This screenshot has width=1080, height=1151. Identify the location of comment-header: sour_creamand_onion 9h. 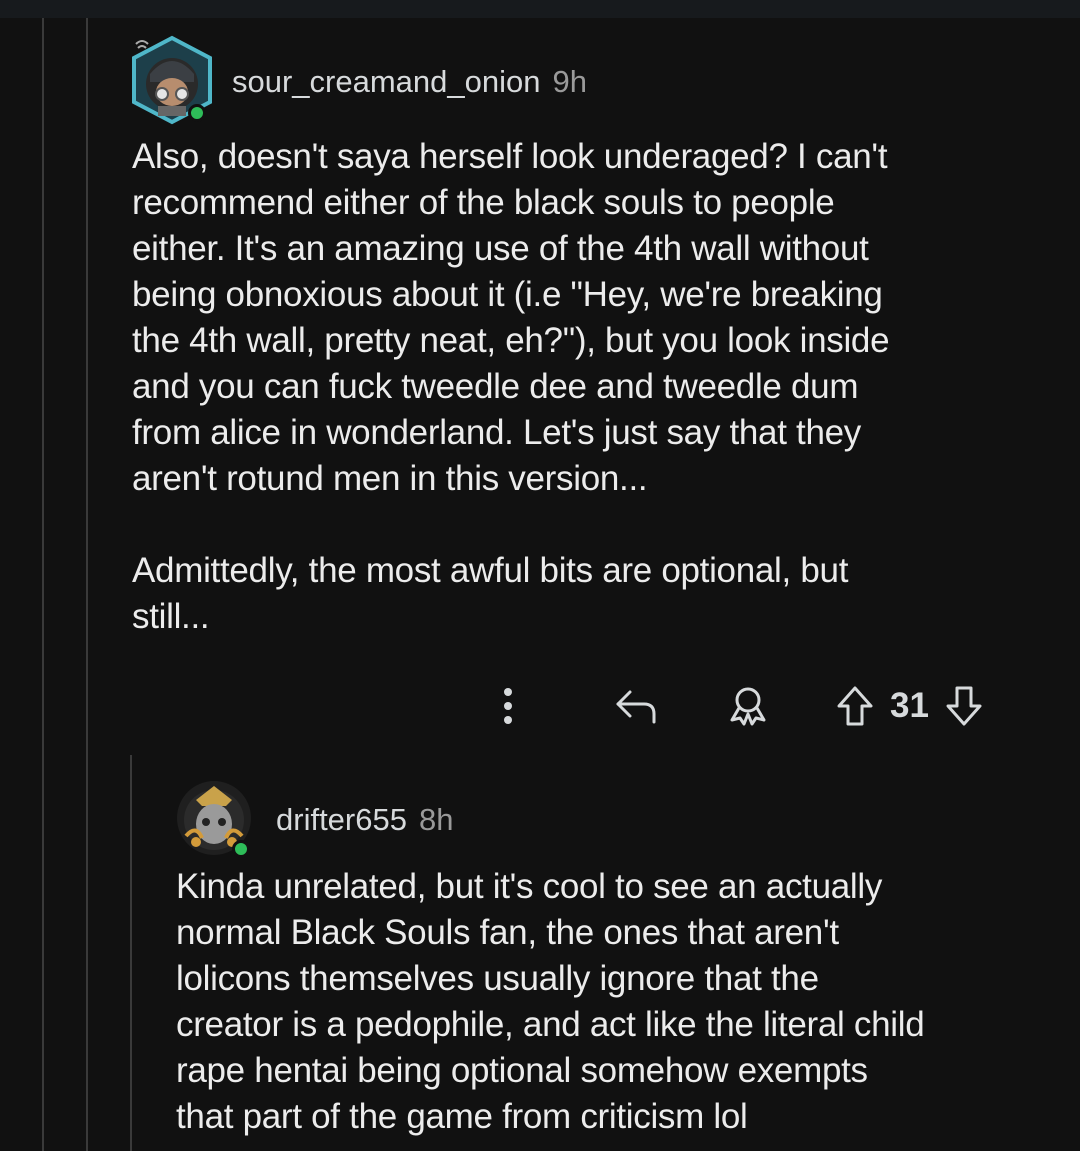
(409, 82).